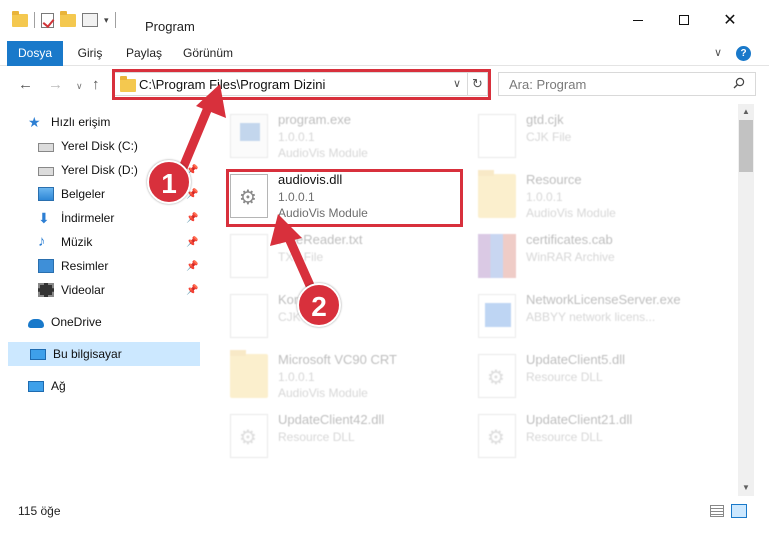 Image resolution: width=769 pixels, height=533 pixels. What do you see at coordinates (128, 322) in the screenshot?
I see `sidebar-item-onedrive: OneDrive` at bounding box center [128, 322].